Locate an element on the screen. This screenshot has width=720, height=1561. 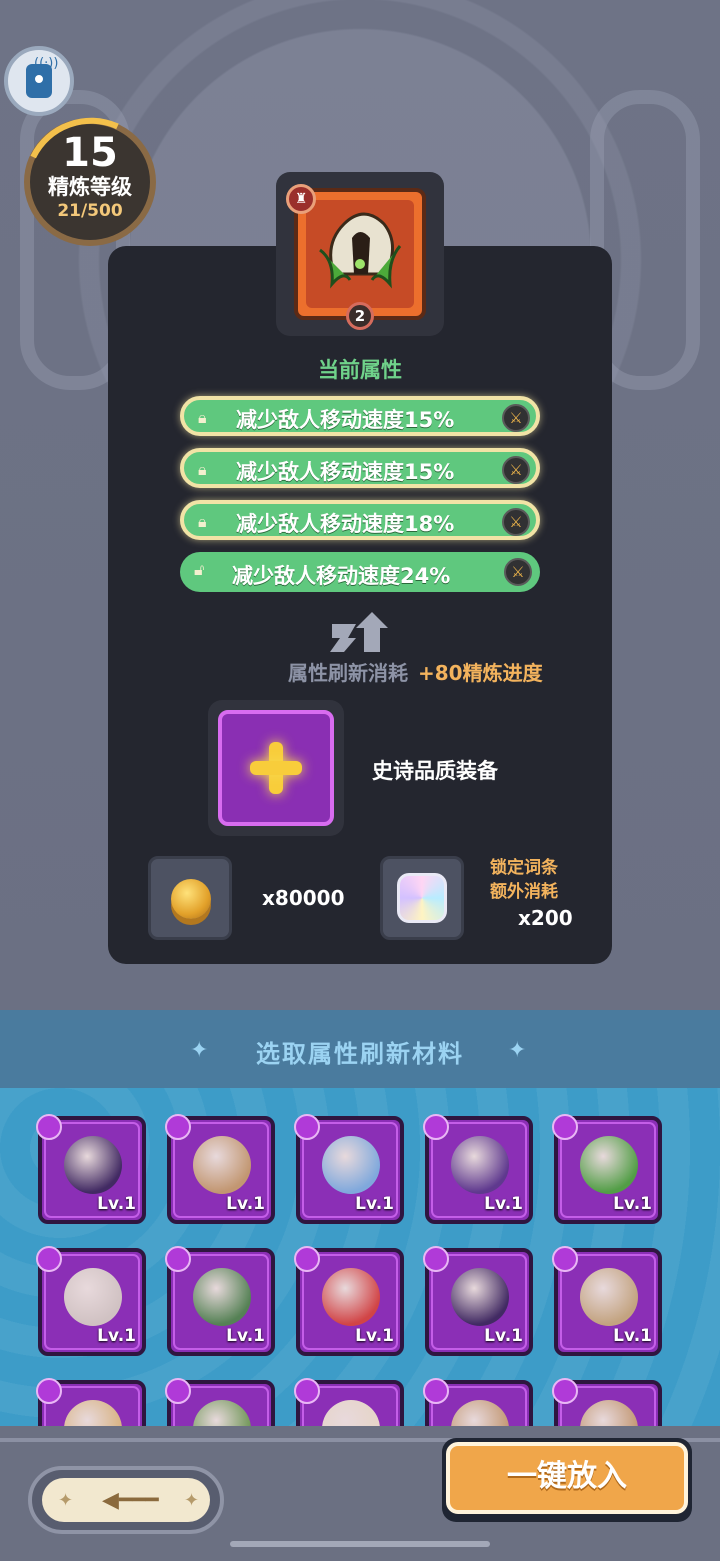
material-label: 史诗品质装备 is located at coordinates (435, 771).